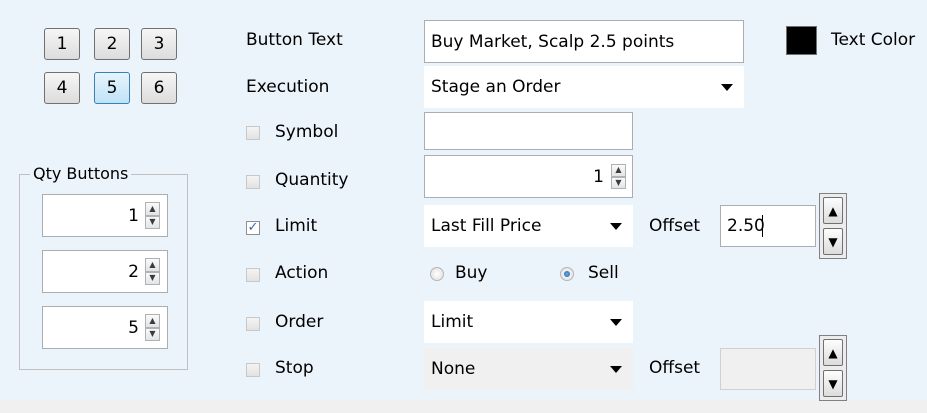  I want to click on stop-offset-spinner: ▲ ▼, so click(833, 368).